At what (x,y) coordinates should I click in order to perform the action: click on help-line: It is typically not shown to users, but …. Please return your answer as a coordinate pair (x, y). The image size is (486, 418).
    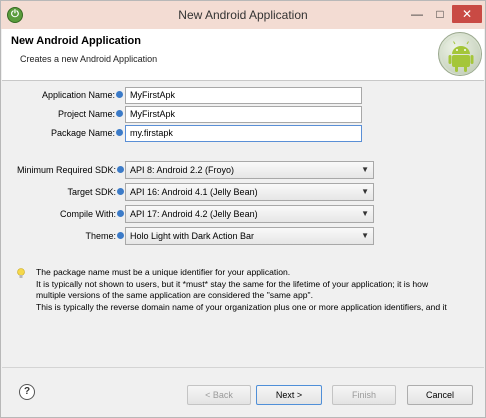
    Looking at the image, I should click on (232, 283).